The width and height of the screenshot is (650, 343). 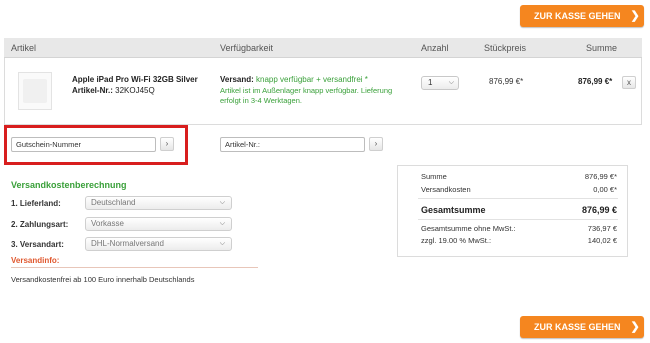 I want to click on quantity-select: 1 ⌵, so click(x=440, y=83).